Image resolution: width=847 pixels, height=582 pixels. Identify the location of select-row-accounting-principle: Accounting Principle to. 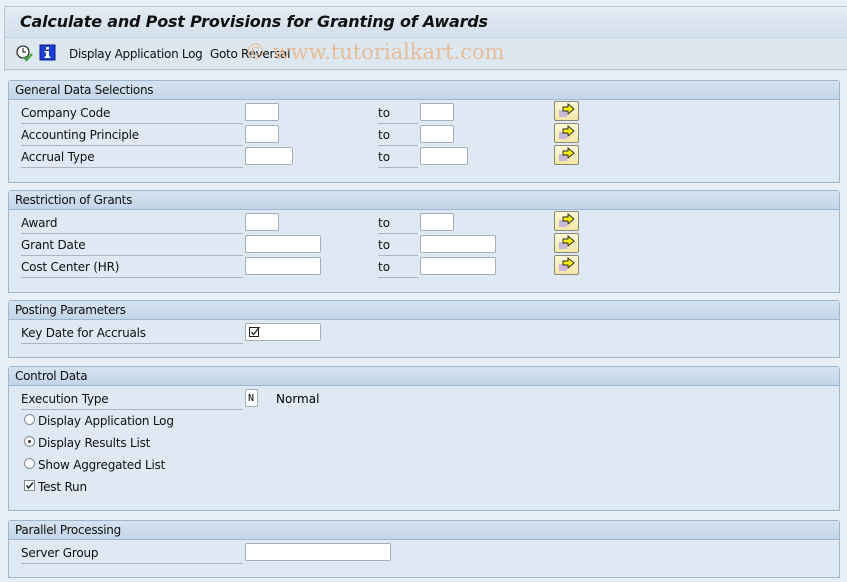
(424, 135).